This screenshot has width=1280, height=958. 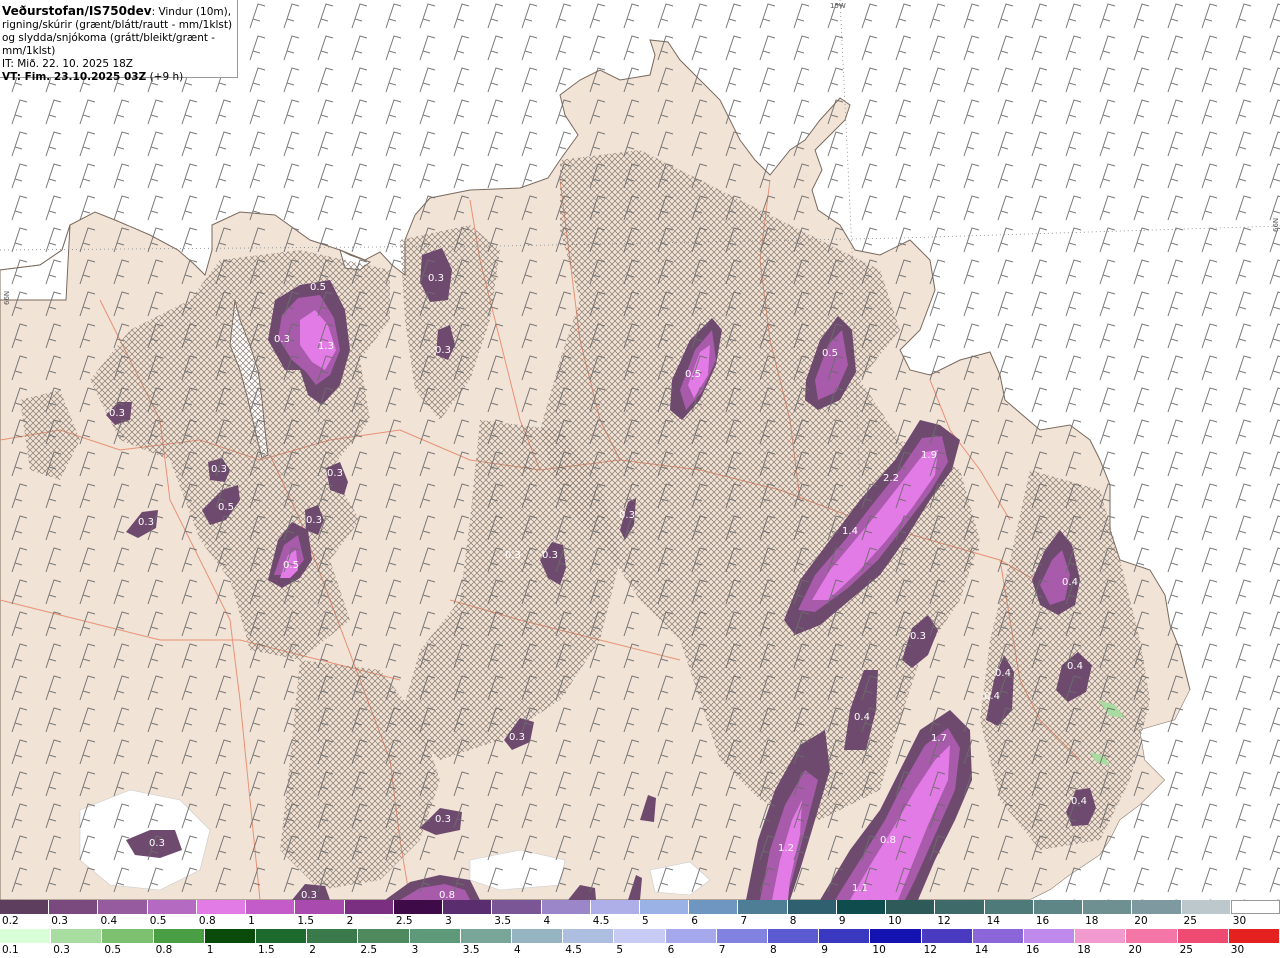 What do you see at coordinates (939, 738) in the screenshot?
I see `precip-label: 1.7` at bounding box center [939, 738].